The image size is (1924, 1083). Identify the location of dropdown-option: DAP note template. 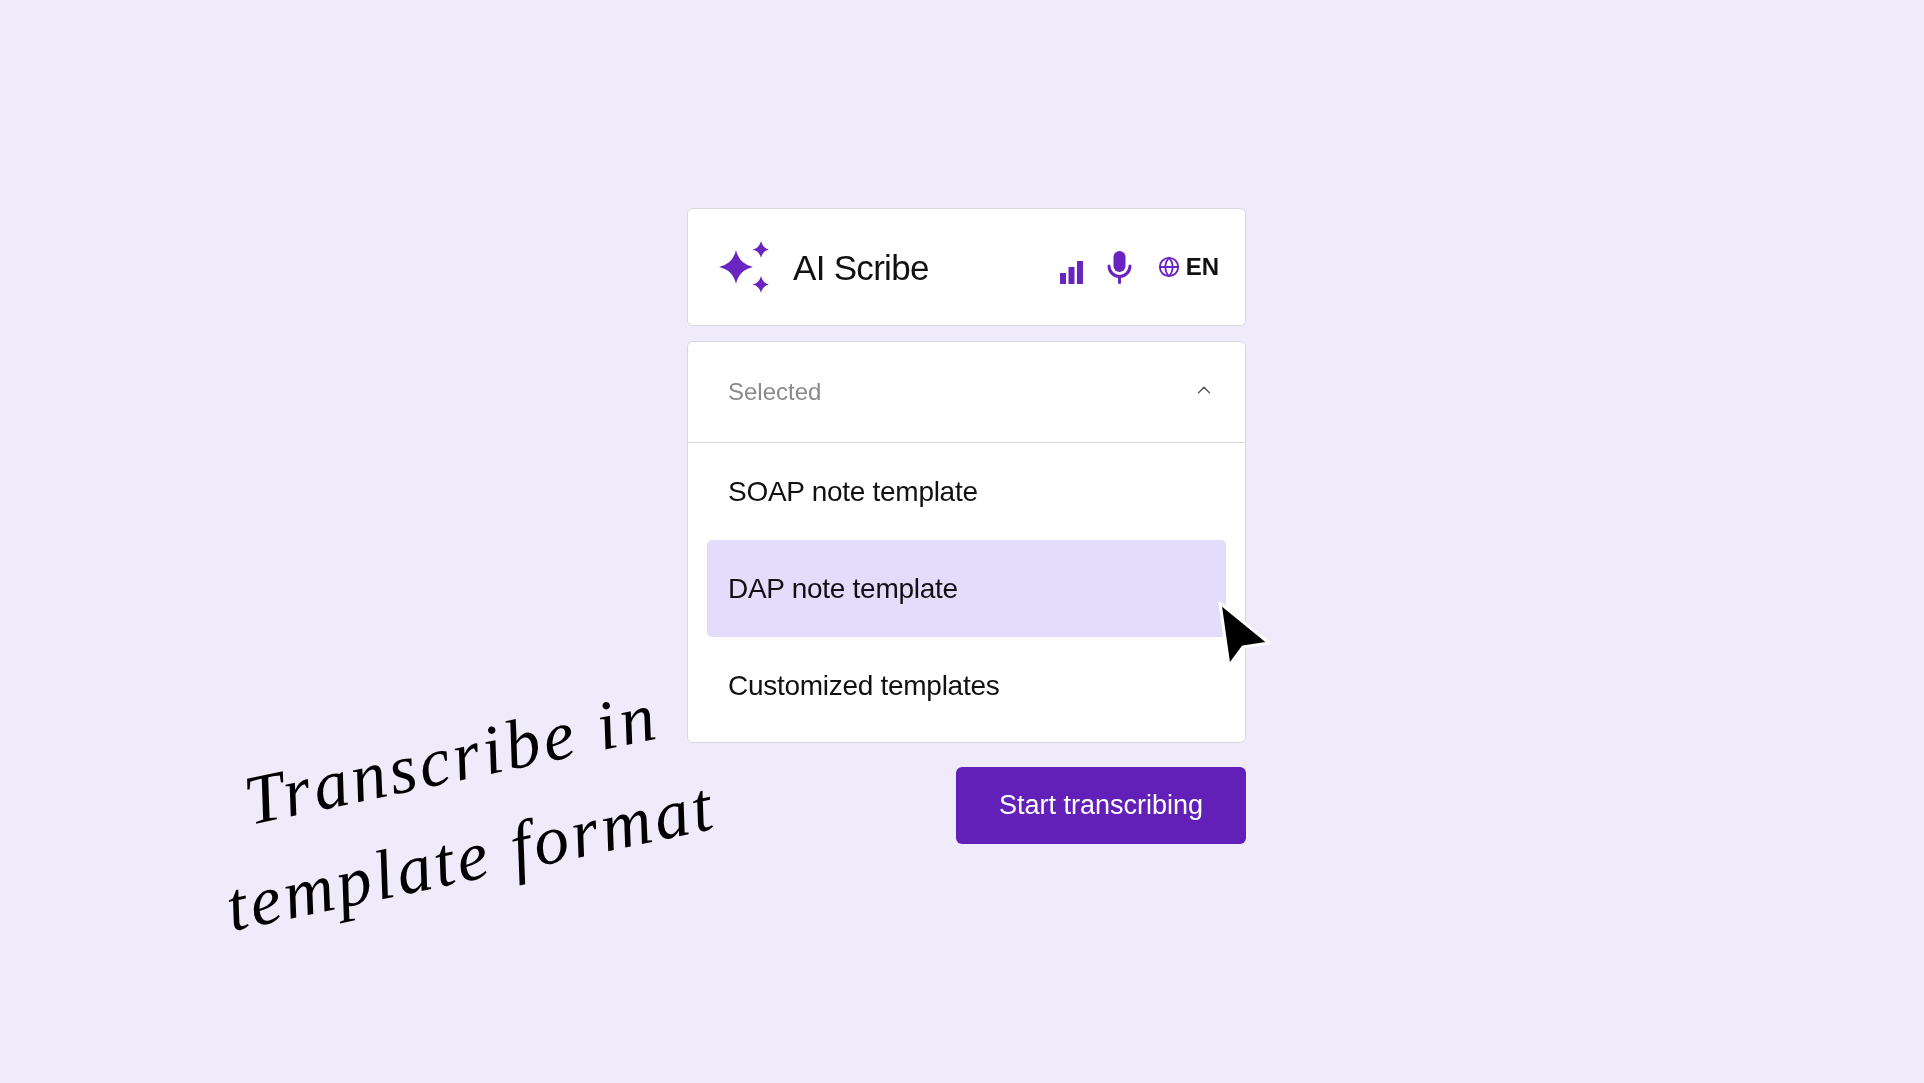
(966, 588).